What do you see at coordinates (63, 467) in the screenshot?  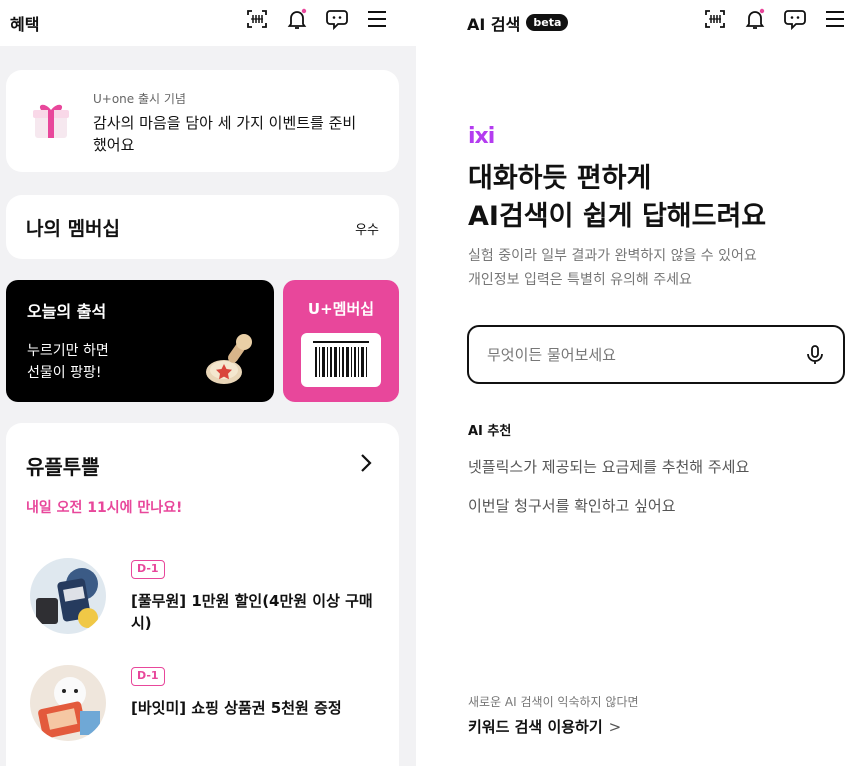 I see `section-title: 유플투쁠` at bounding box center [63, 467].